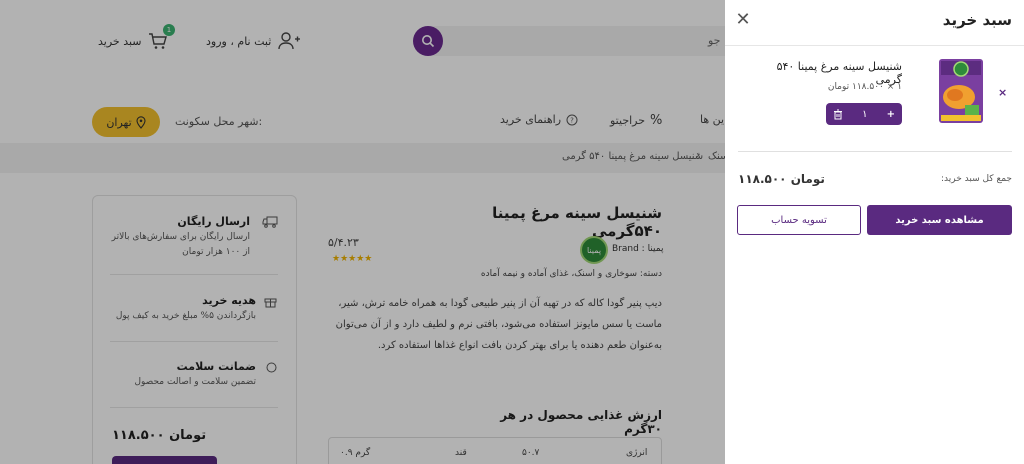 This screenshot has width=1024, height=464. I want to click on drawer-title: سبد خرید, so click(977, 20).